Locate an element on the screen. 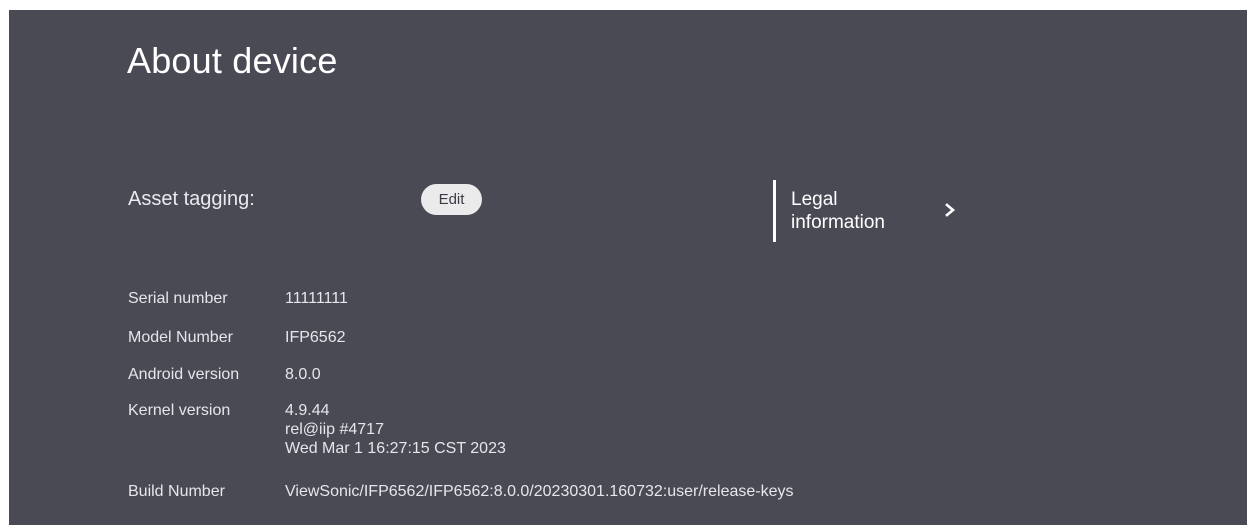 Image resolution: width=1247 pixels, height=525 pixels. legal-information-label: Legal information is located at coordinates (861, 211).